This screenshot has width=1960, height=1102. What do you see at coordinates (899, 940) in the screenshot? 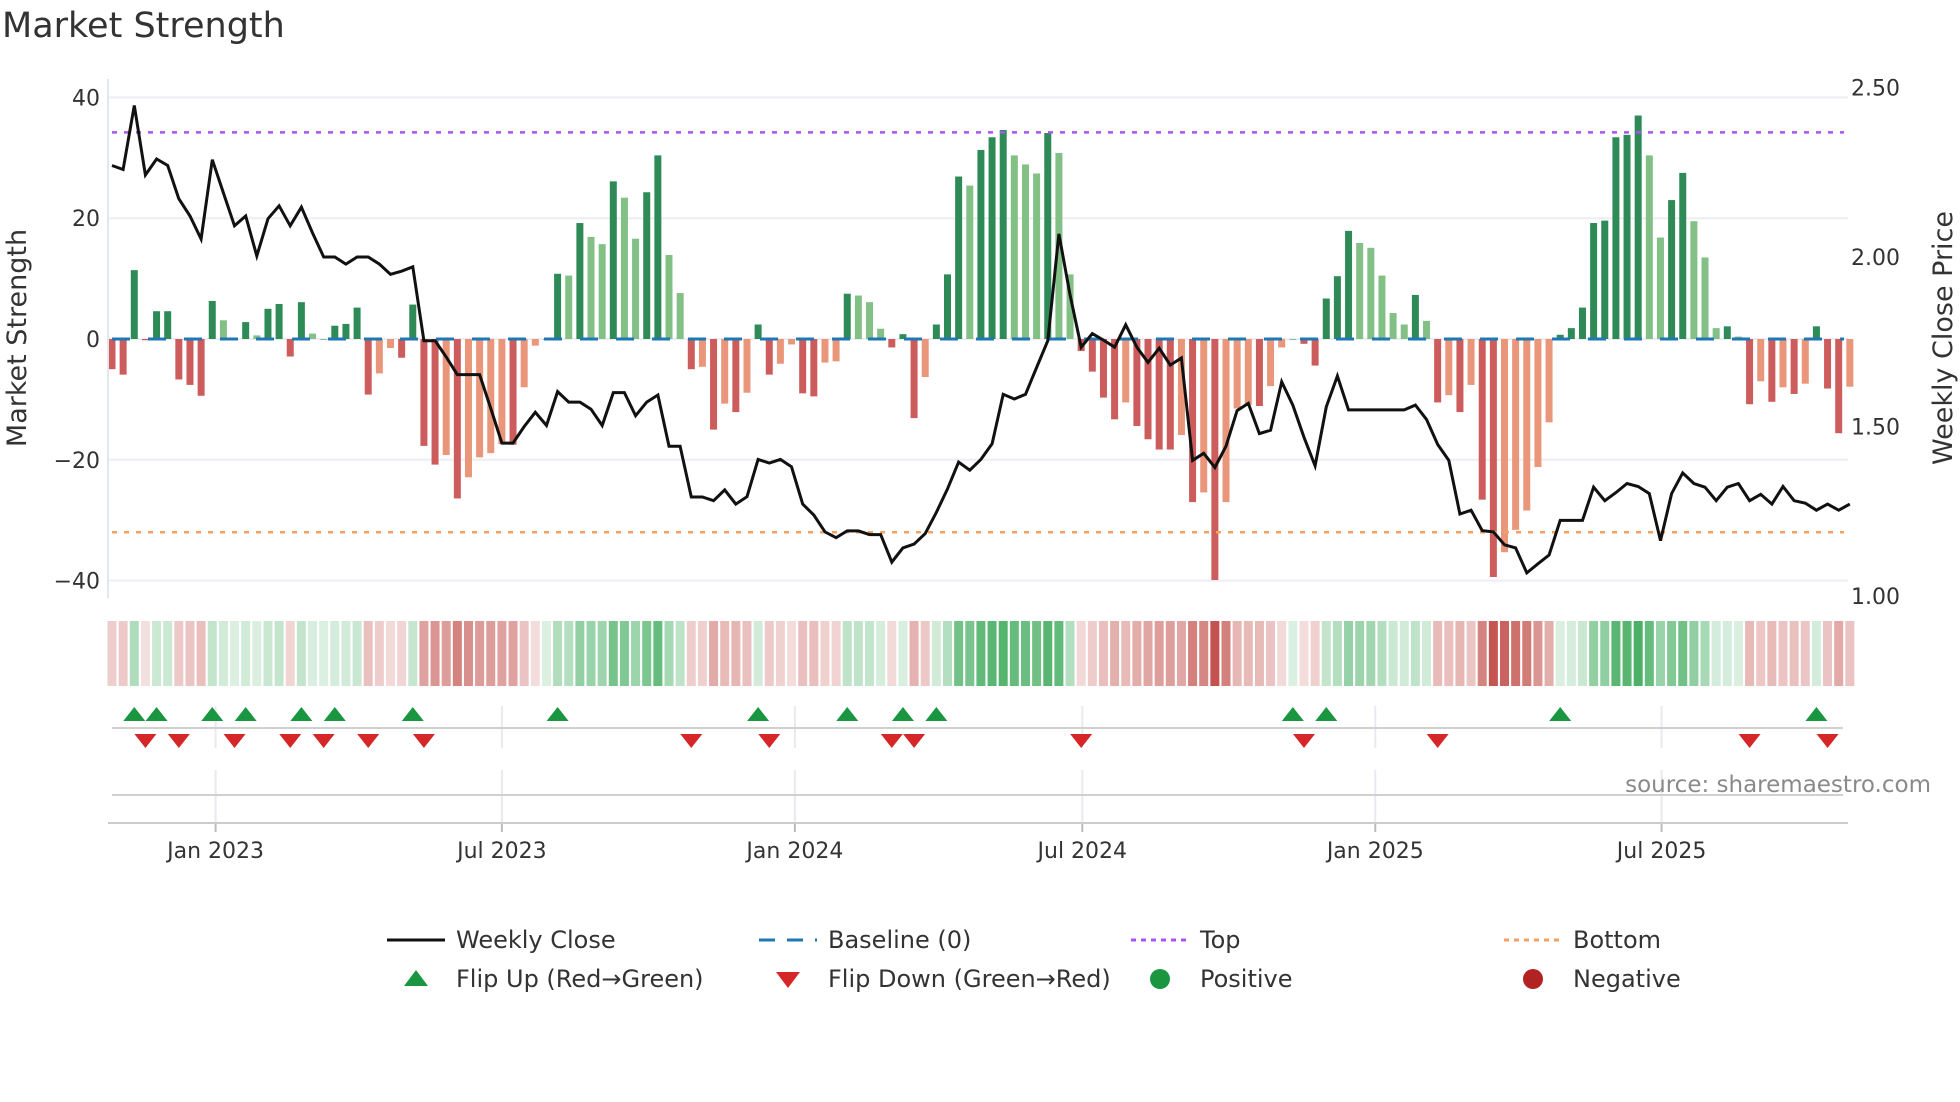
I see `legend-label: Baseline (0)` at bounding box center [899, 940].